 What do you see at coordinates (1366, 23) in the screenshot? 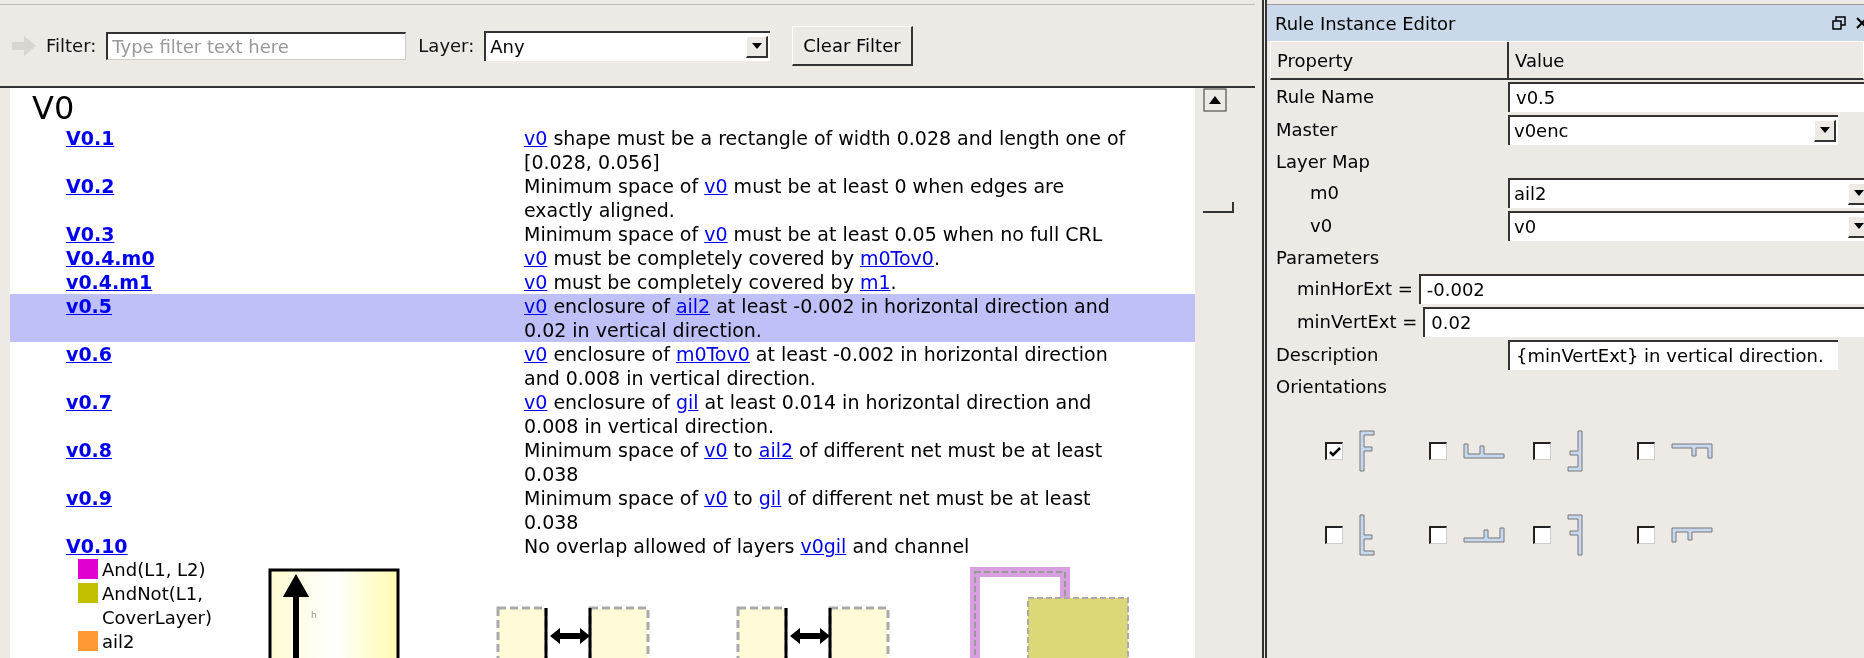
I see `panel-title: Rule Instance Editor` at bounding box center [1366, 23].